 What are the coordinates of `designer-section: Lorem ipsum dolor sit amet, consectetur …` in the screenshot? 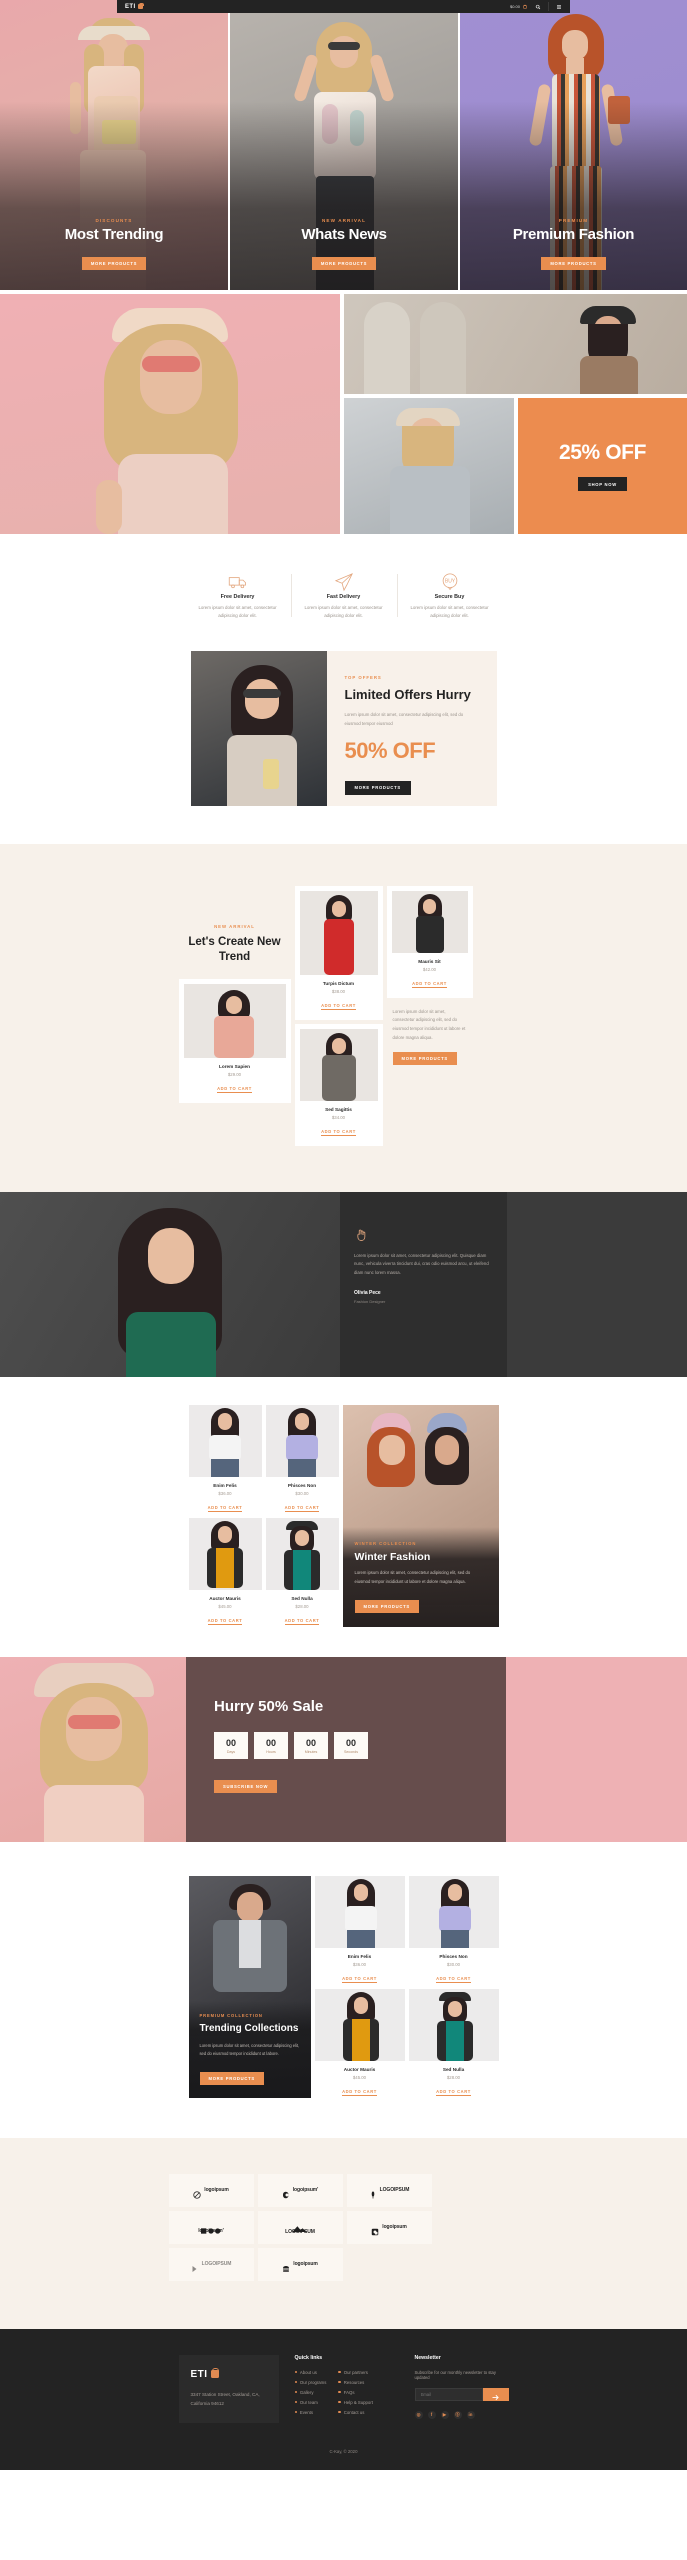 It's located at (343, 1284).